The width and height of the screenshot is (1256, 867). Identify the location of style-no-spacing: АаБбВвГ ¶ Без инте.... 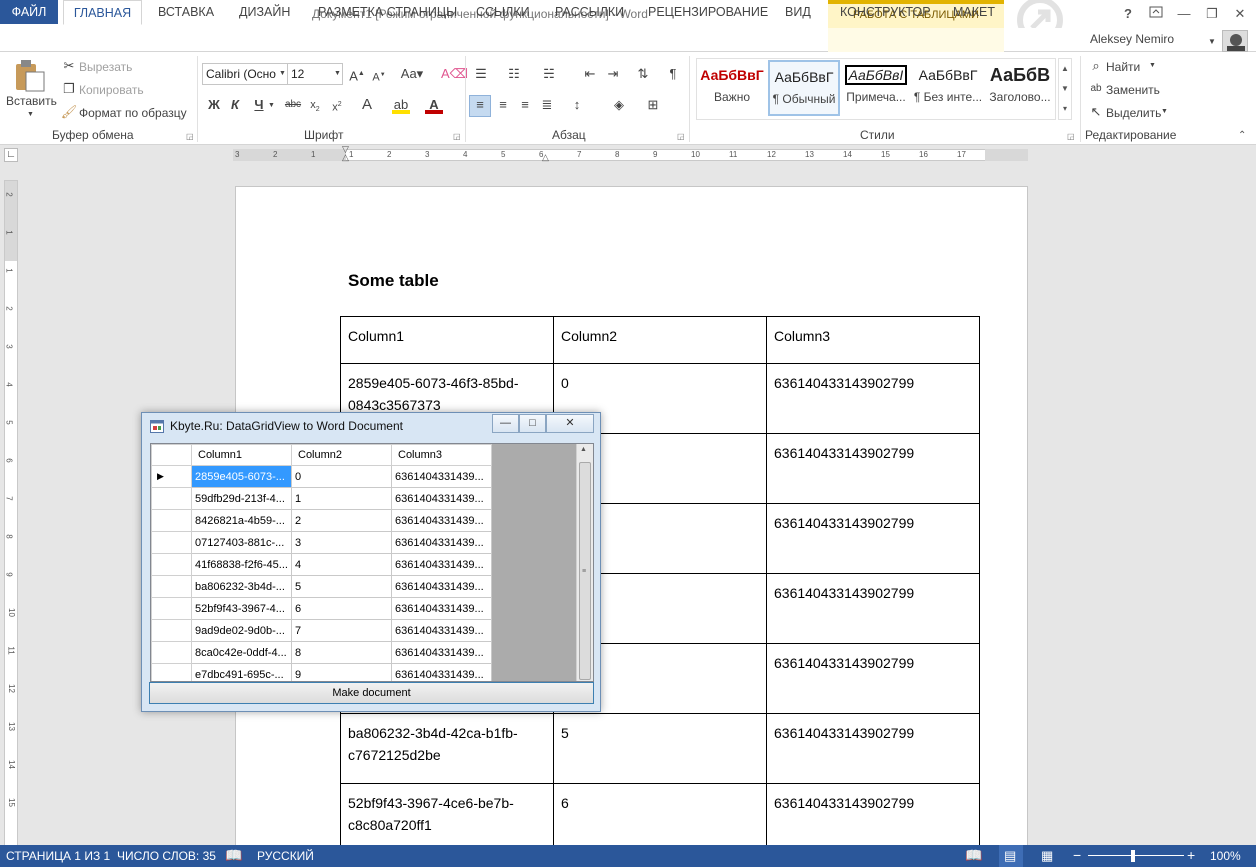
(948, 88).